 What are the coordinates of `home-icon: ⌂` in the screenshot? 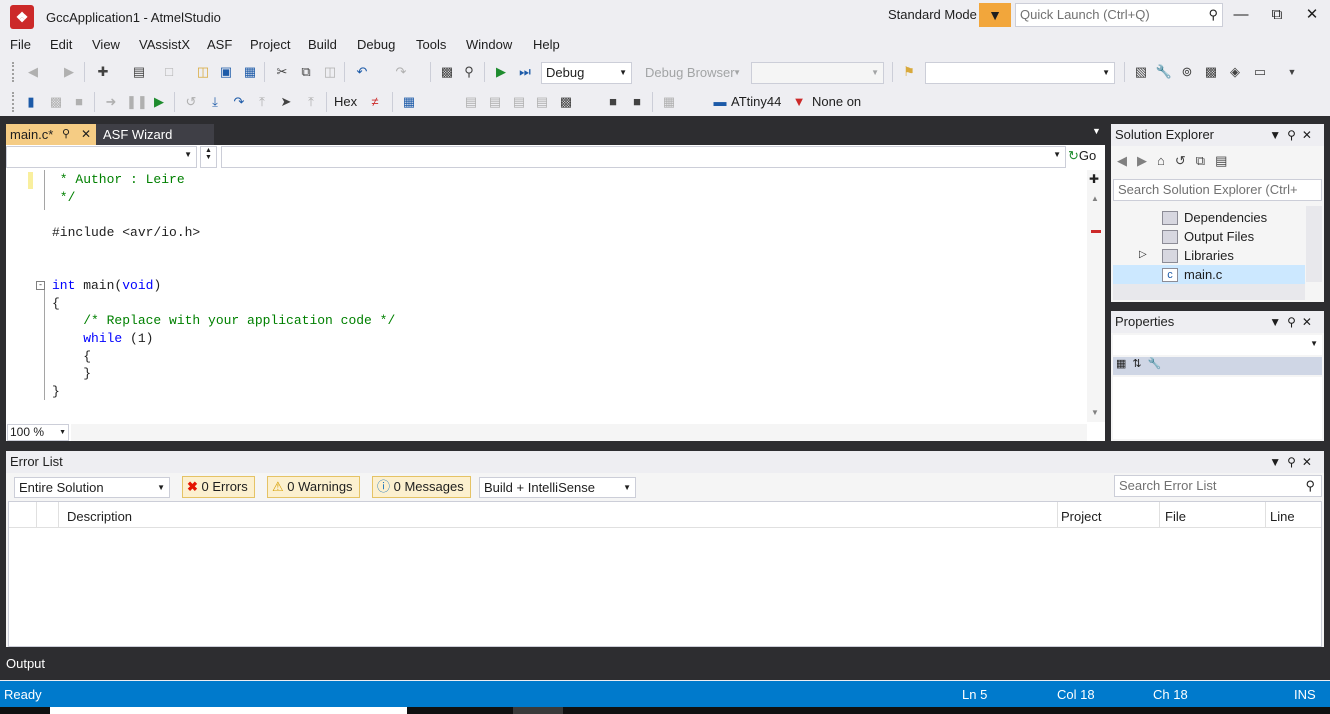 It's located at (1166, 160).